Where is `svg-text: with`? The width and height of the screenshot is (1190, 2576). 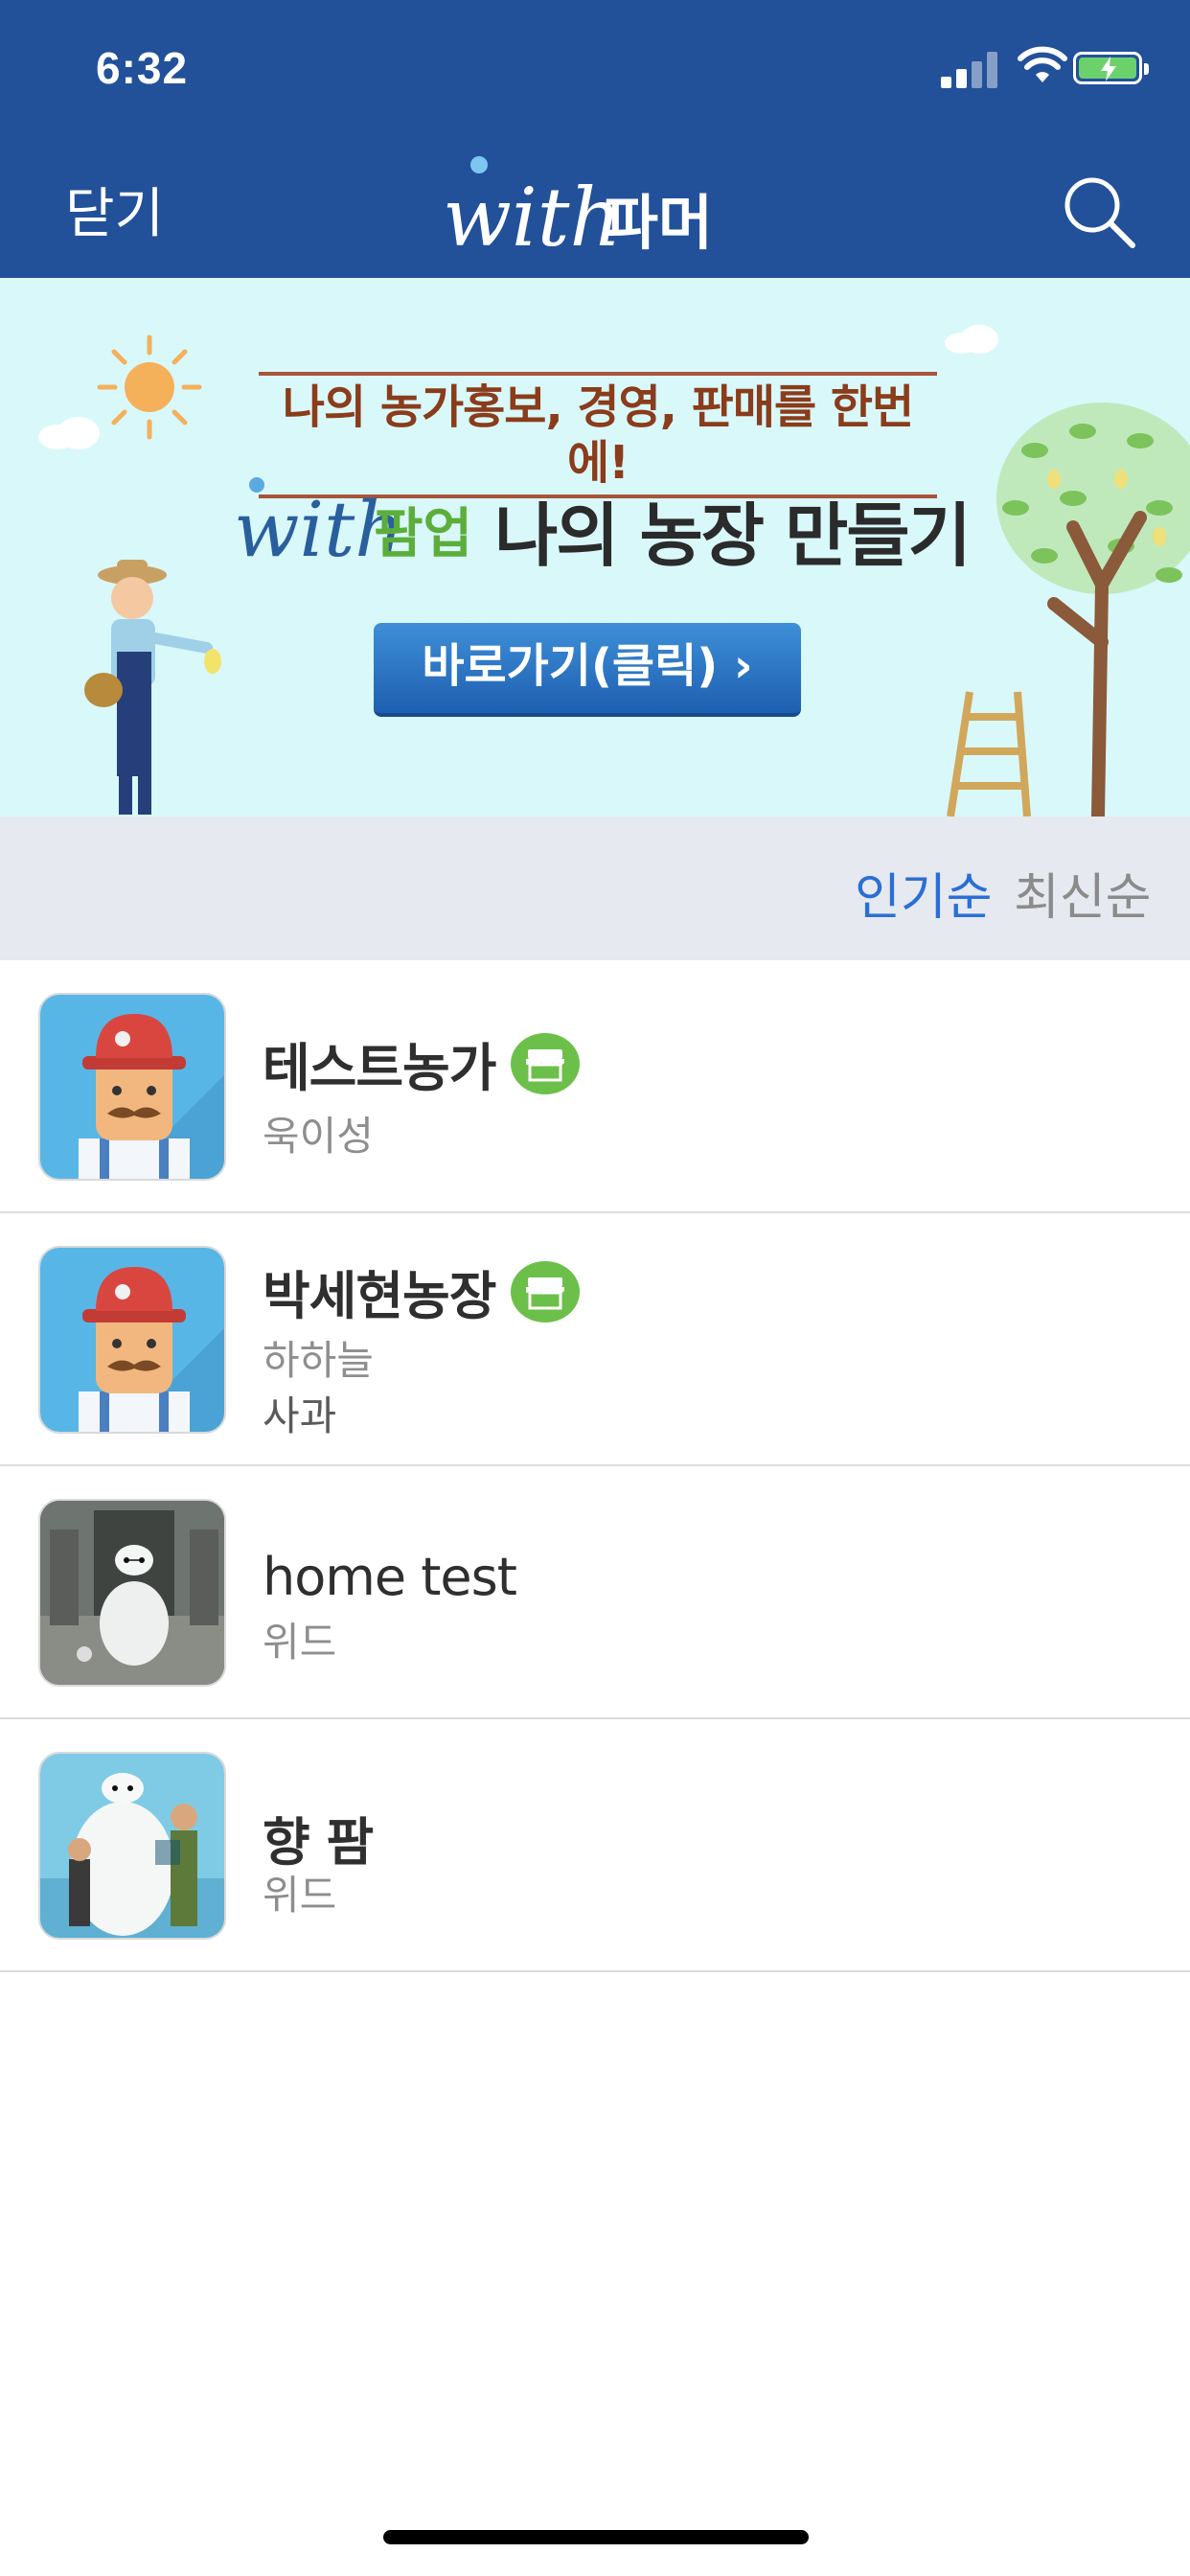 svg-text: with is located at coordinates (532, 216).